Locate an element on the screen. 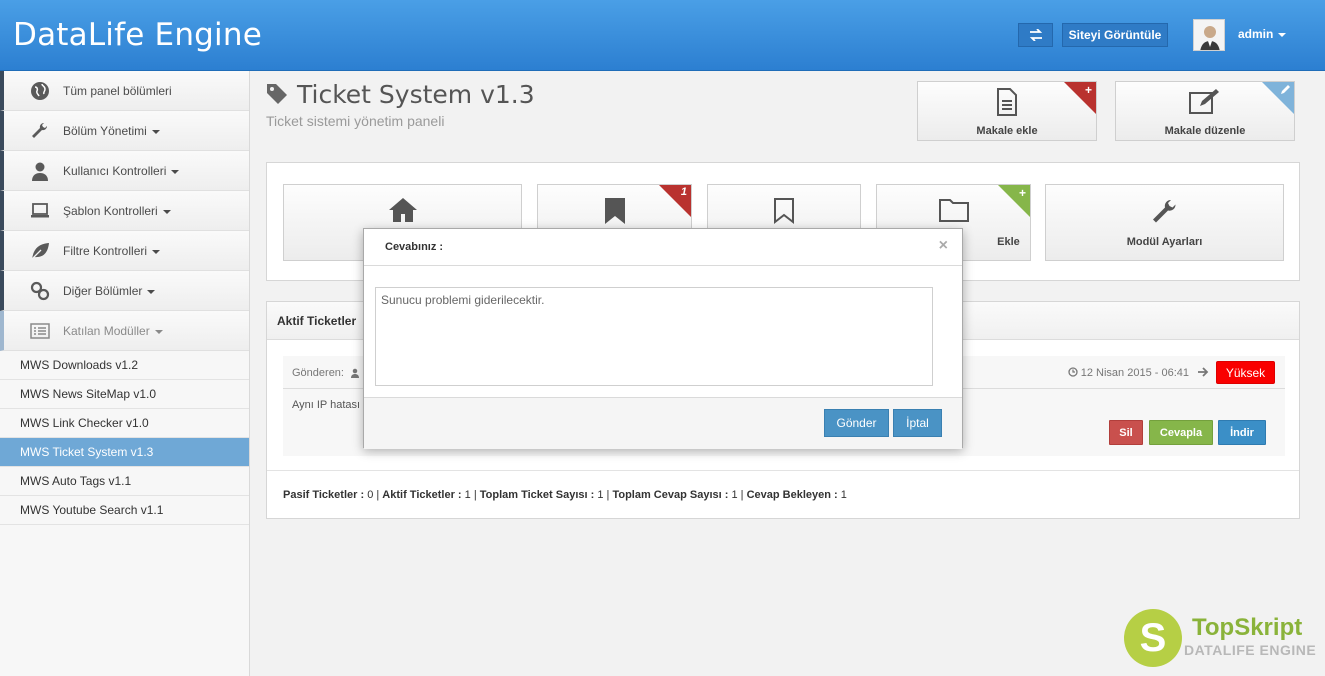  brand-logo: DataLife Engine is located at coordinates (137, 35).